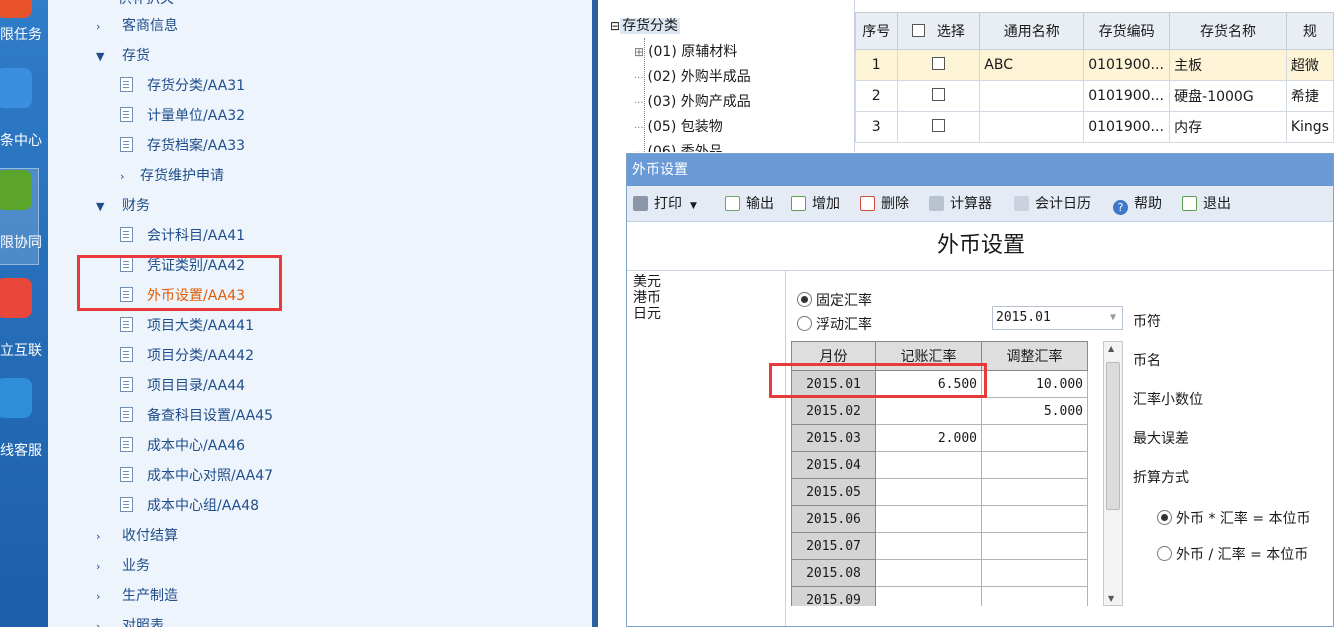  Describe the element at coordinates (187, 356) in the screenshot. I see `nav-item: 项目分类/AA442` at that location.